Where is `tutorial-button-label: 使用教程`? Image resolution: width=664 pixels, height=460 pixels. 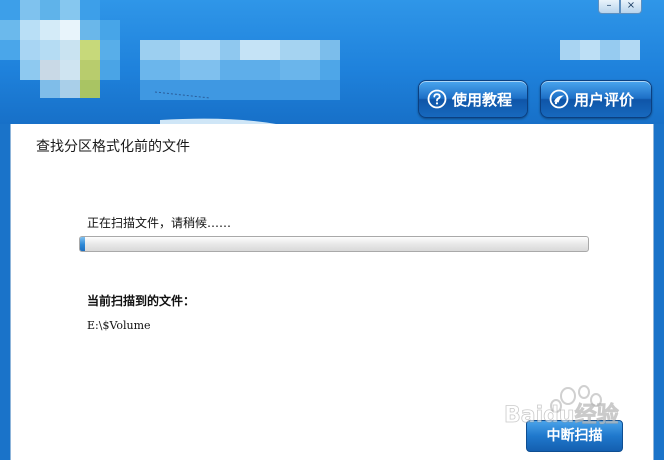 tutorial-button-label: 使用教程 is located at coordinates (482, 99).